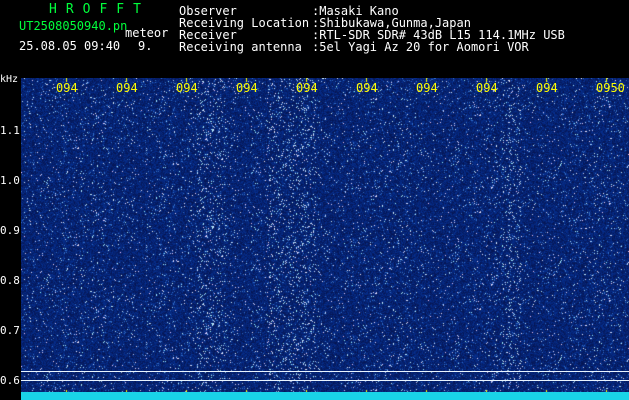 The image size is (629, 400). I want to click on file-type-label: meteor, so click(147, 33).